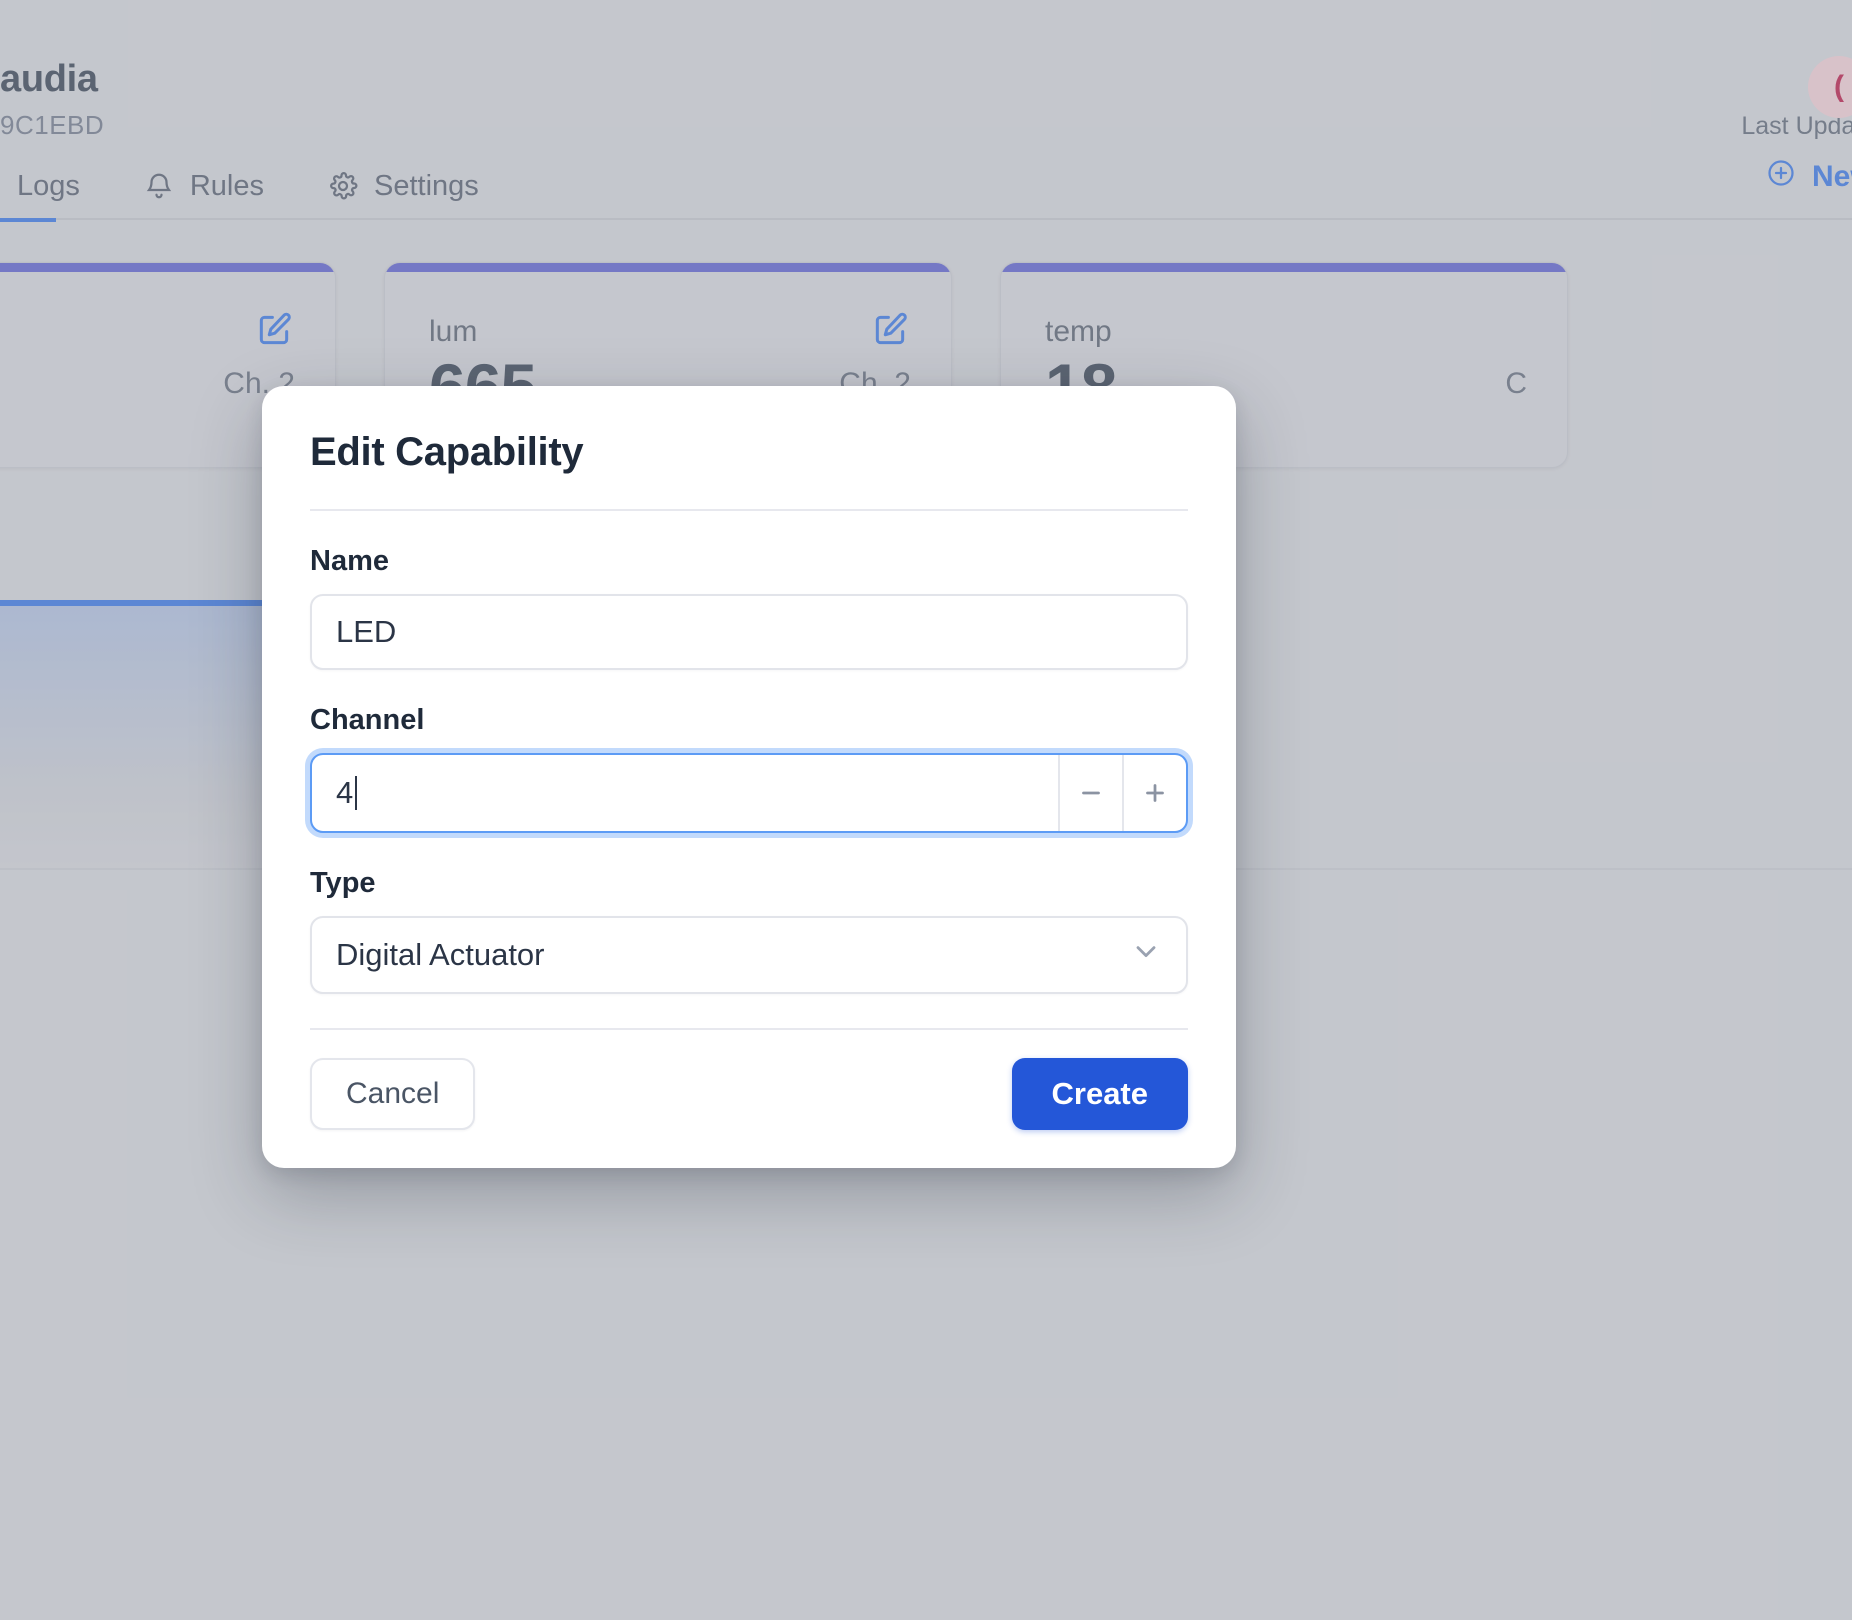 The height and width of the screenshot is (1620, 1852). I want to click on type-select-value: Digital Actuator, so click(440, 954).